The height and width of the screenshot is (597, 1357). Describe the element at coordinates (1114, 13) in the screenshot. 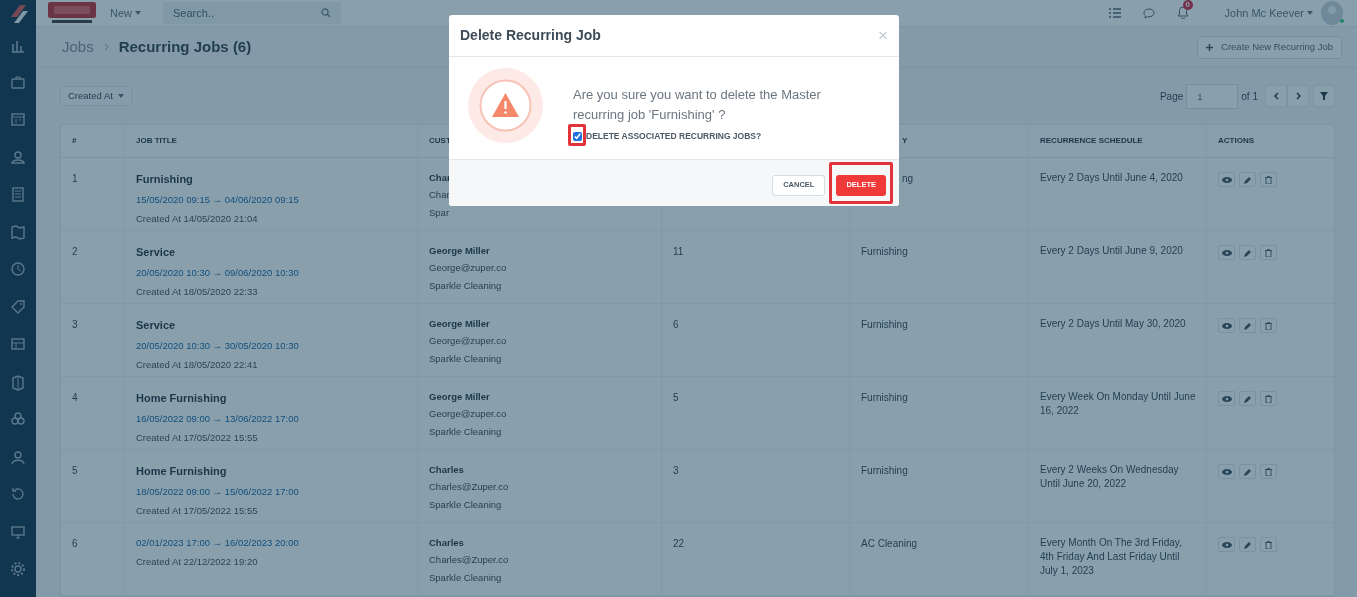

I see `list-icon` at that location.